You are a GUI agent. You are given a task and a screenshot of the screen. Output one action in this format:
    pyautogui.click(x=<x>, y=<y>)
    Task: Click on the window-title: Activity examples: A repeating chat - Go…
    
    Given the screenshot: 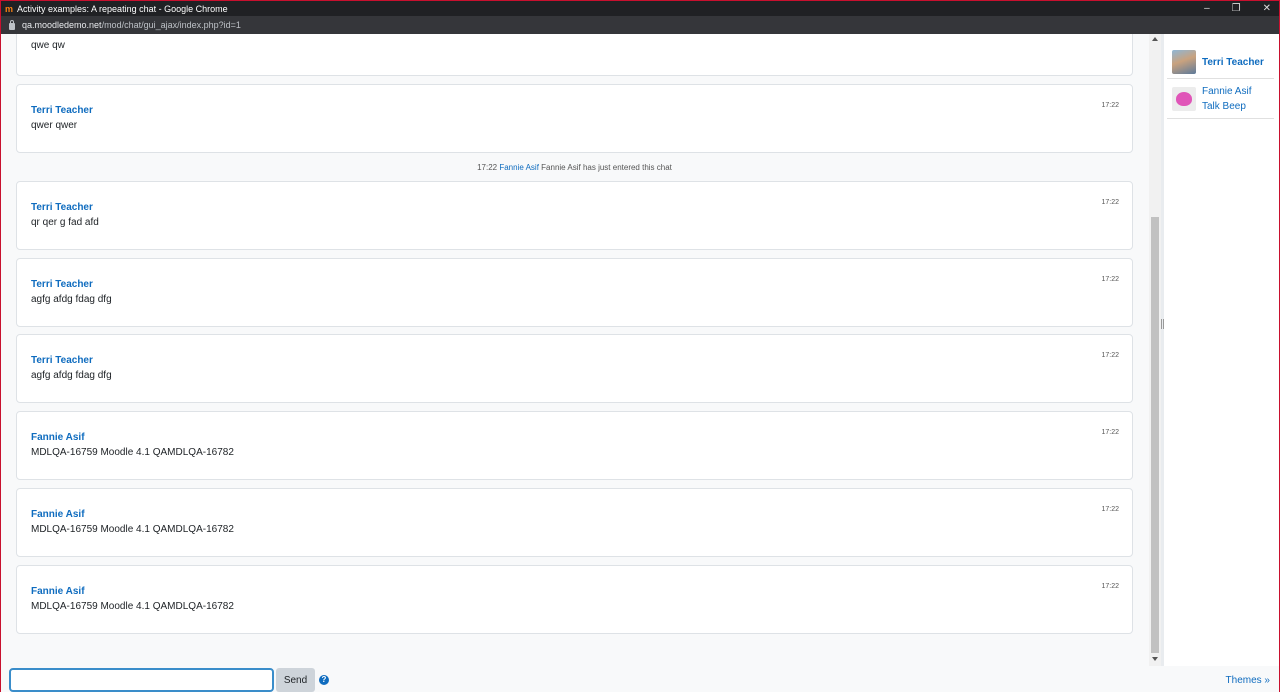 What is the action you would take?
    pyautogui.click(x=122, y=8)
    